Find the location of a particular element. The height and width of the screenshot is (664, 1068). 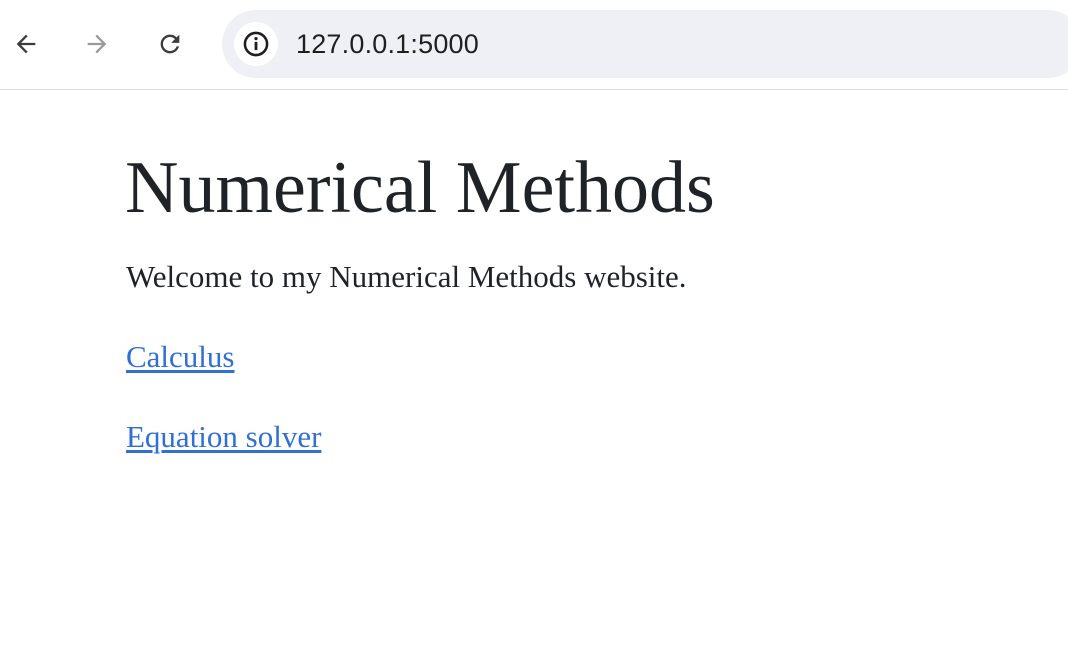

address-bar: 127.0.0.1:5000 is located at coordinates (645, 44).